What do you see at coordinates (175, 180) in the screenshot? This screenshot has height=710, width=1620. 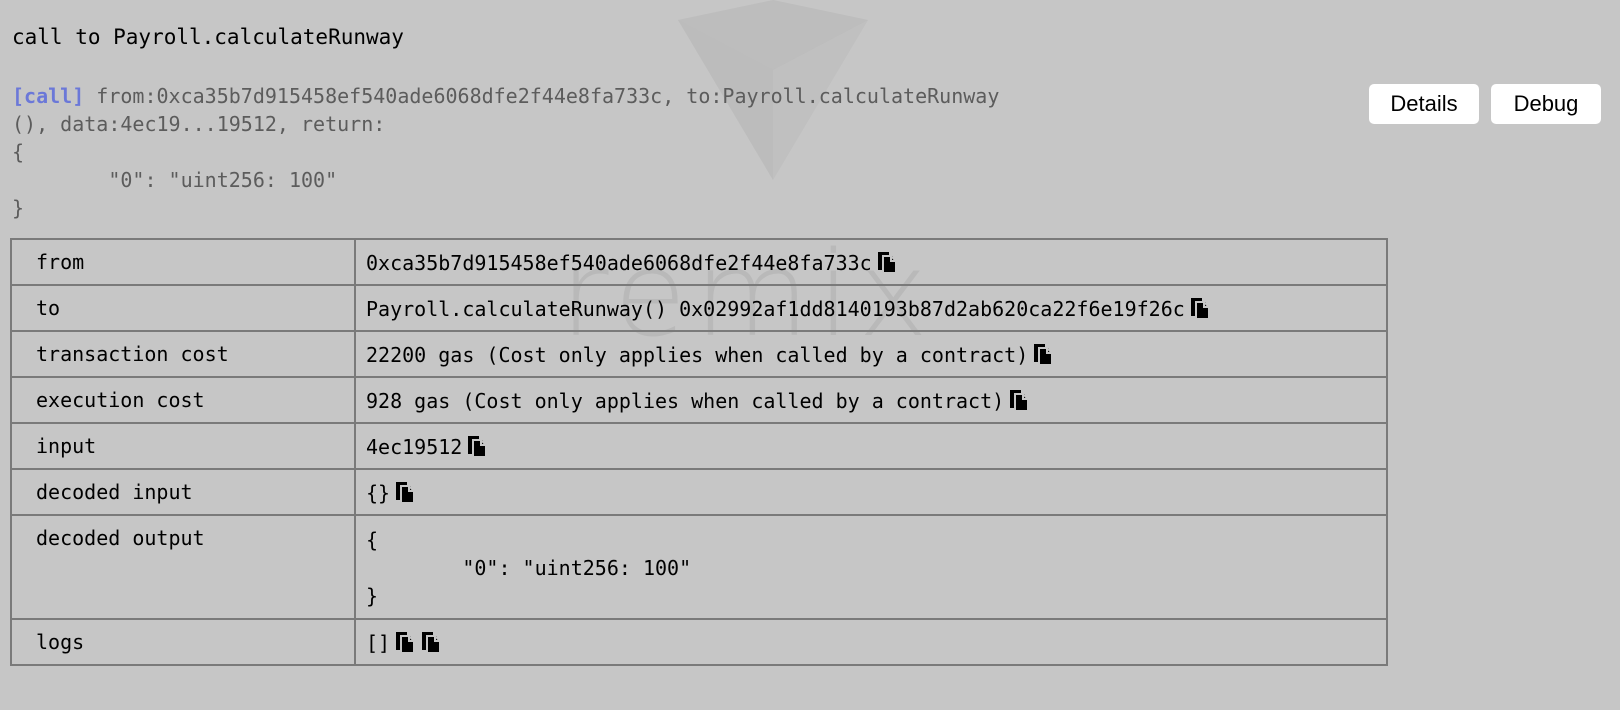 I see `summary-line-4: "0": "uint256: 100"` at bounding box center [175, 180].